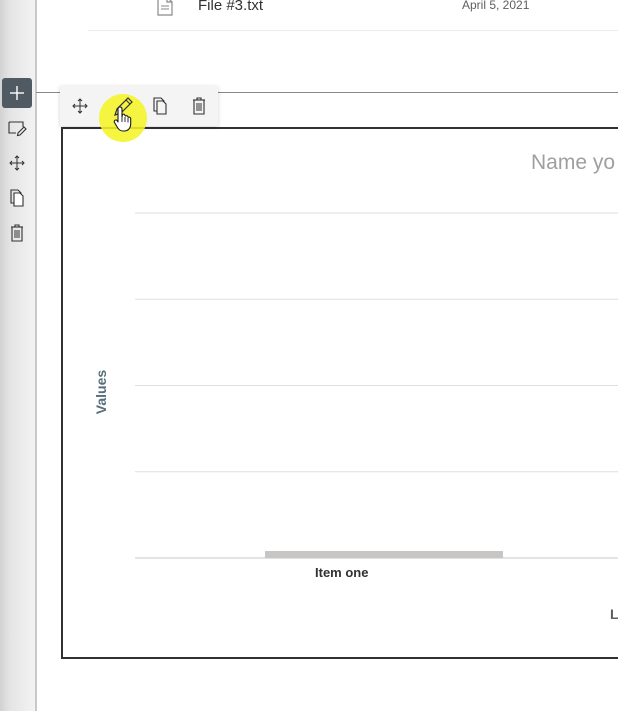 Image resolution: width=618 pixels, height=711 pixels. What do you see at coordinates (122, 119) in the screenshot?
I see `hand-cursor-icon` at bounding box center [122, 119].